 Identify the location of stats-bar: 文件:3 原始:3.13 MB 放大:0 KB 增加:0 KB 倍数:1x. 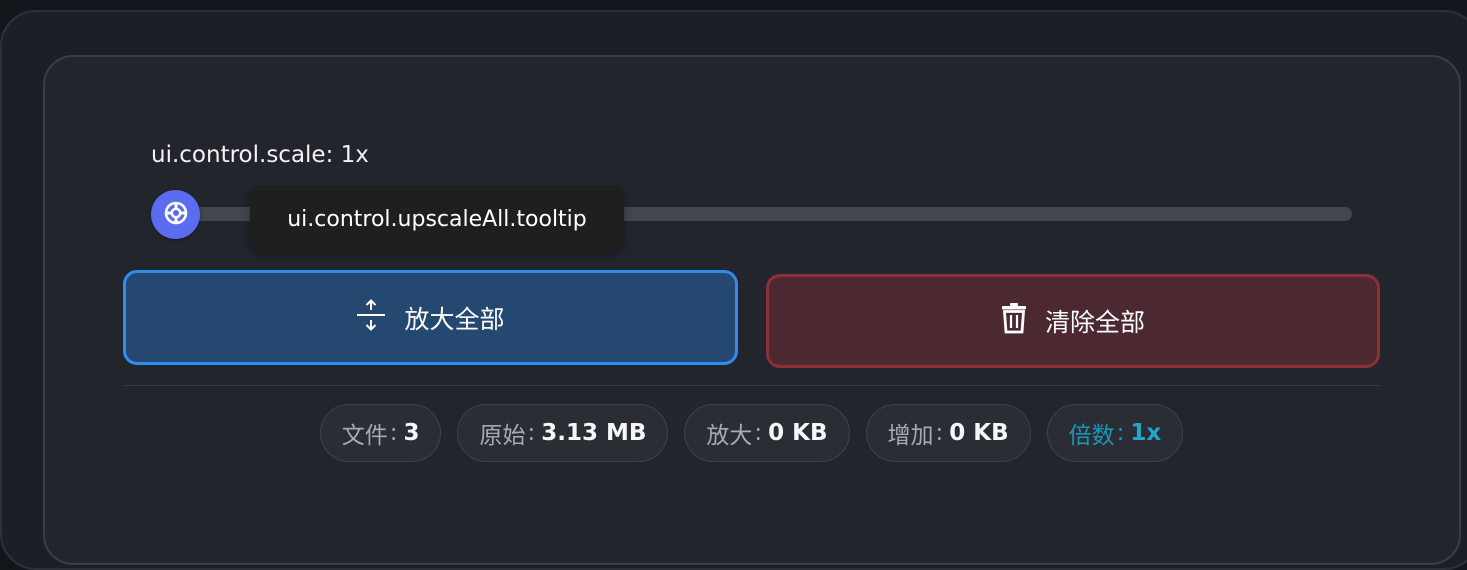
(733, 433).